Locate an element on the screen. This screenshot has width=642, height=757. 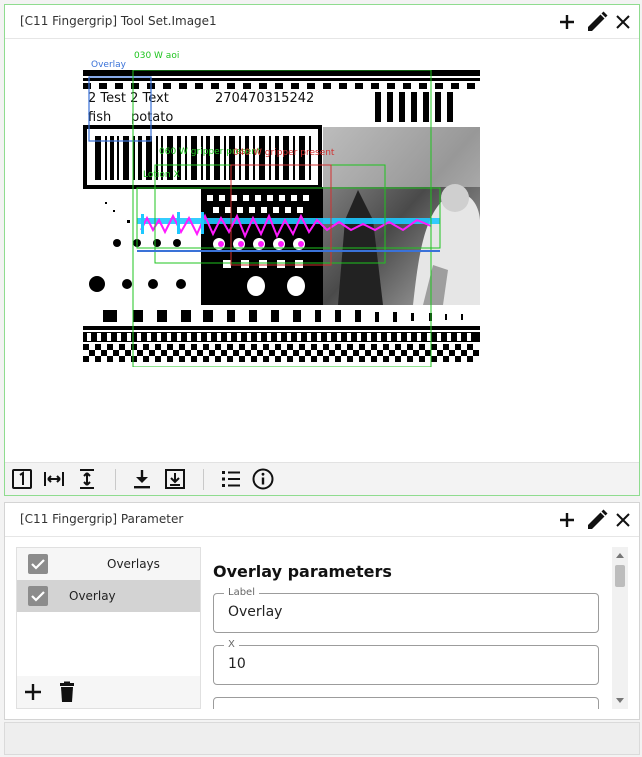
fit-height-icon is located at coordinates (87, 479).